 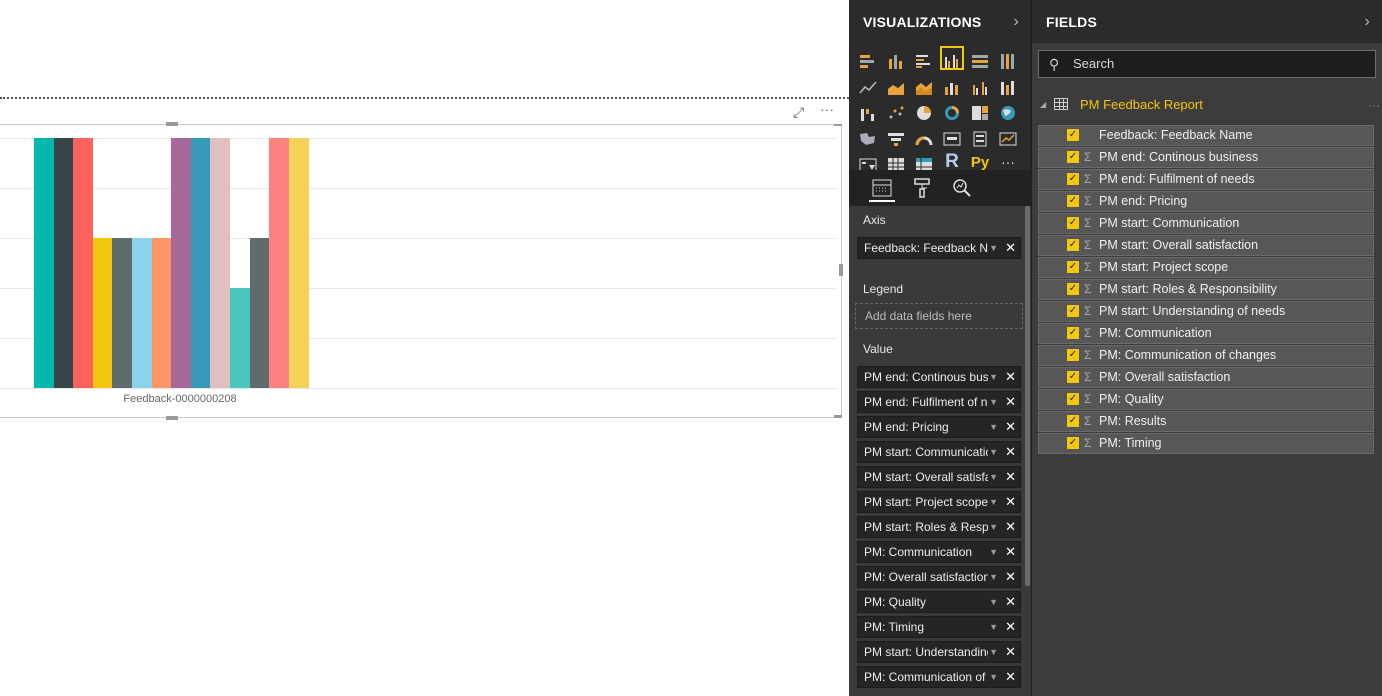 I want to click on field-list-item: ✓ Σ PM: Timing, so click(x=1206, y=443).